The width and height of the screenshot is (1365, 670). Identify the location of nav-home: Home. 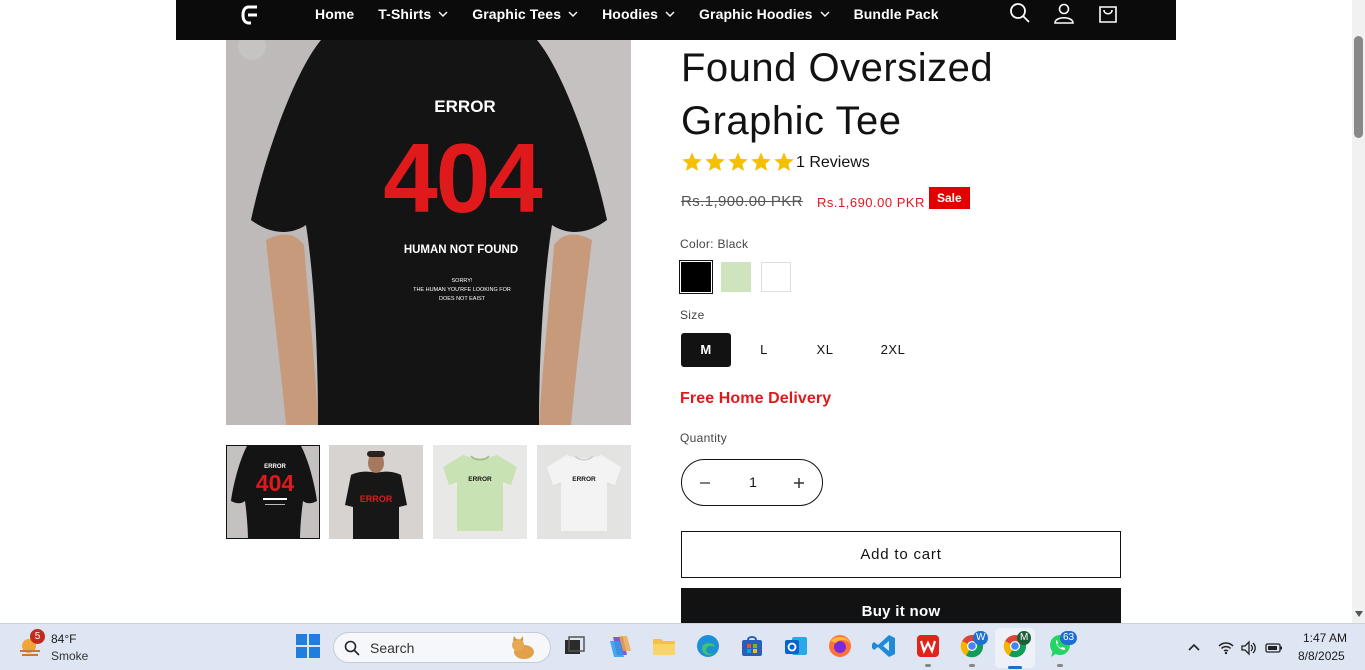
(334, 14).